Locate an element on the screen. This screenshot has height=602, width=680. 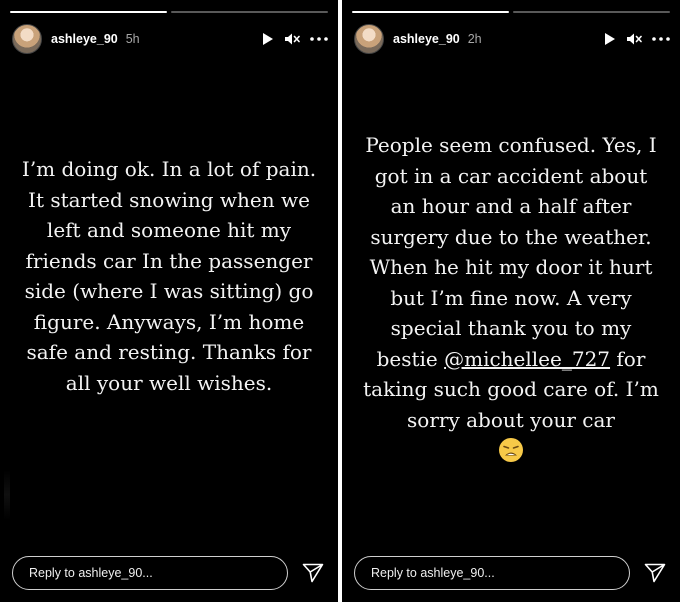
story-header: ashleye_90 5h is located at coordinates (170, 39).